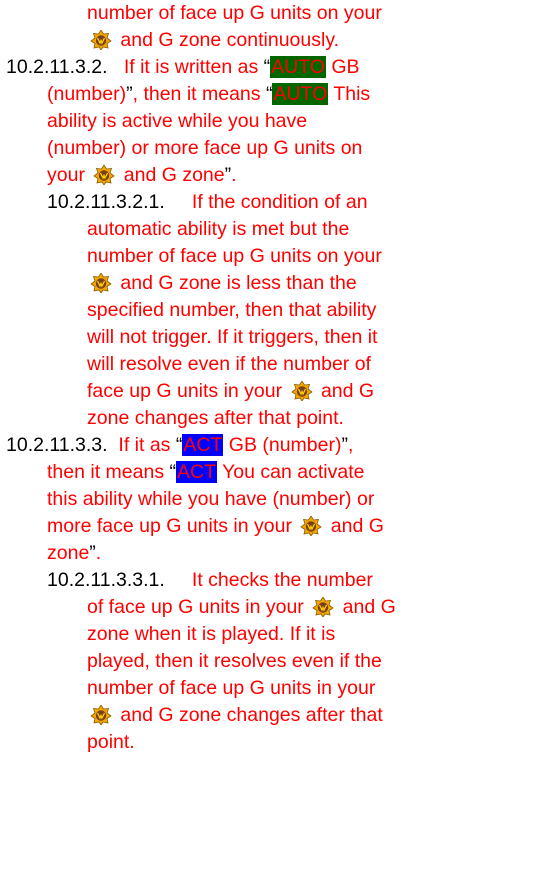 This screenshot has height=894, width=533. Describe the element at coordinates (211, 634) in the screenshot. I see `line-24: zone when it is played. If it is` at that location.